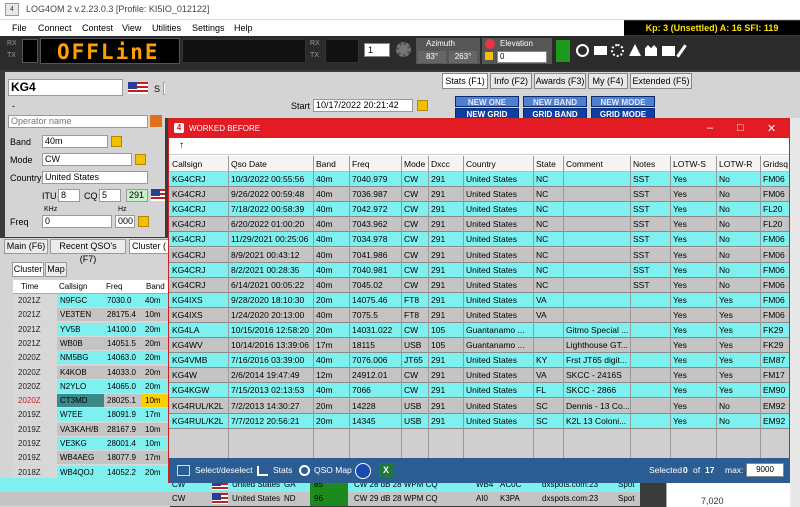 Image resolution: width=800 pixels, height=507 pixels. What do you see at coordinates (600, 50) in the screenshot?
I see `grid-icon` at bounding box center [600, 50].